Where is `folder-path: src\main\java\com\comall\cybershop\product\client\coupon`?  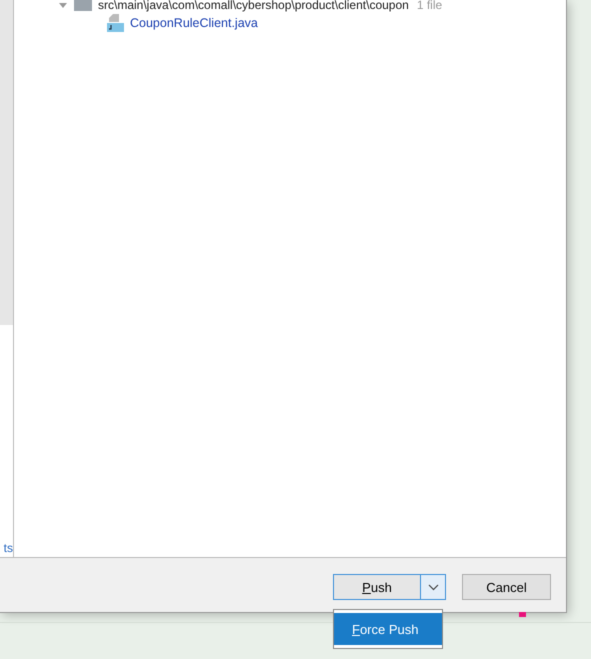
folder-path: src\main\java\com\comall\cybershop\product\client\coupon is located at coordinates (253, 6).